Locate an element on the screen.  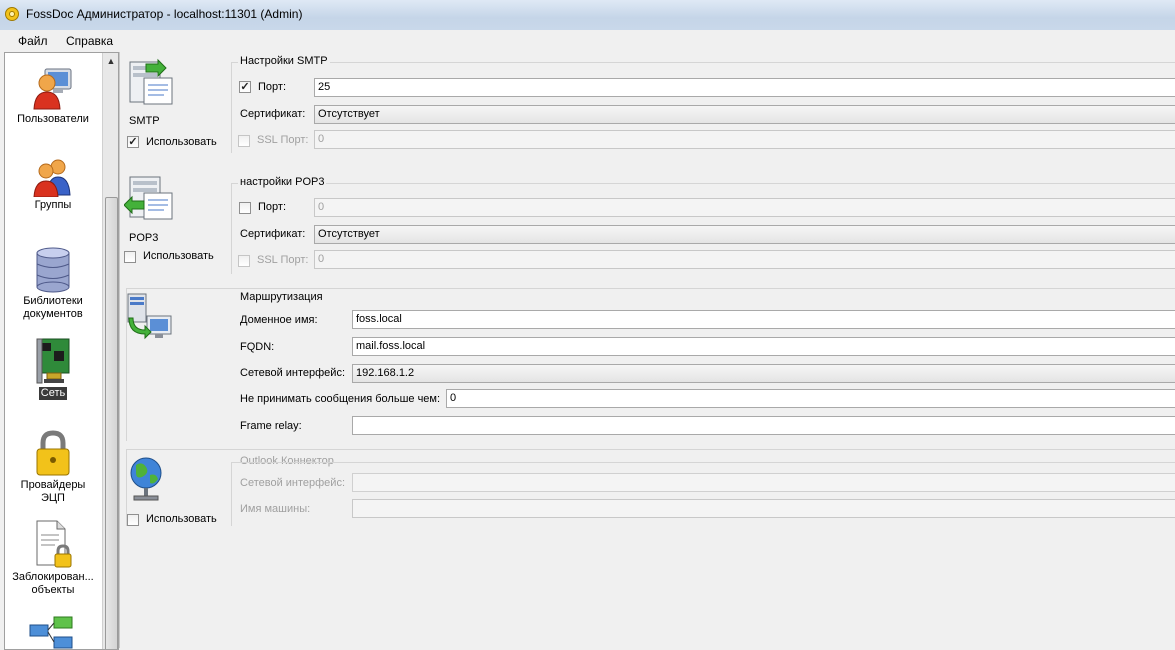
sidebar-item-label: Провайдеры ЭЦП is located at coordinates (53, 491).